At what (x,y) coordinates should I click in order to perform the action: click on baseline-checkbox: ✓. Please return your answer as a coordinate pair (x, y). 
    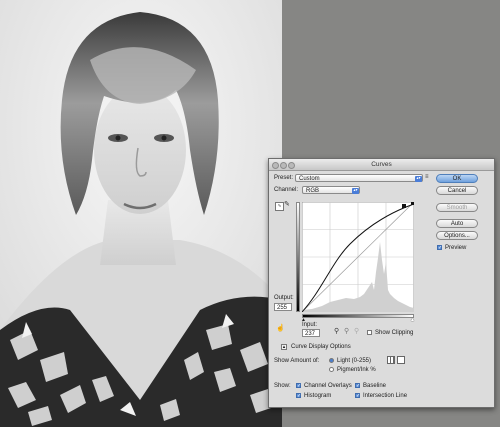
    Looking at the image, I should click on (357, 386).